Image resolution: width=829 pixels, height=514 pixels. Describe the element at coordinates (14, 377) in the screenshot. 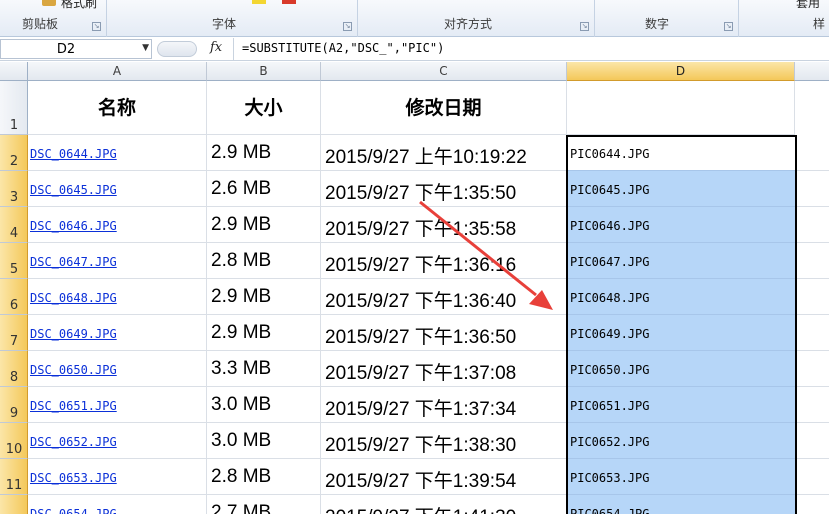

I see `row-number: 8` at that location.